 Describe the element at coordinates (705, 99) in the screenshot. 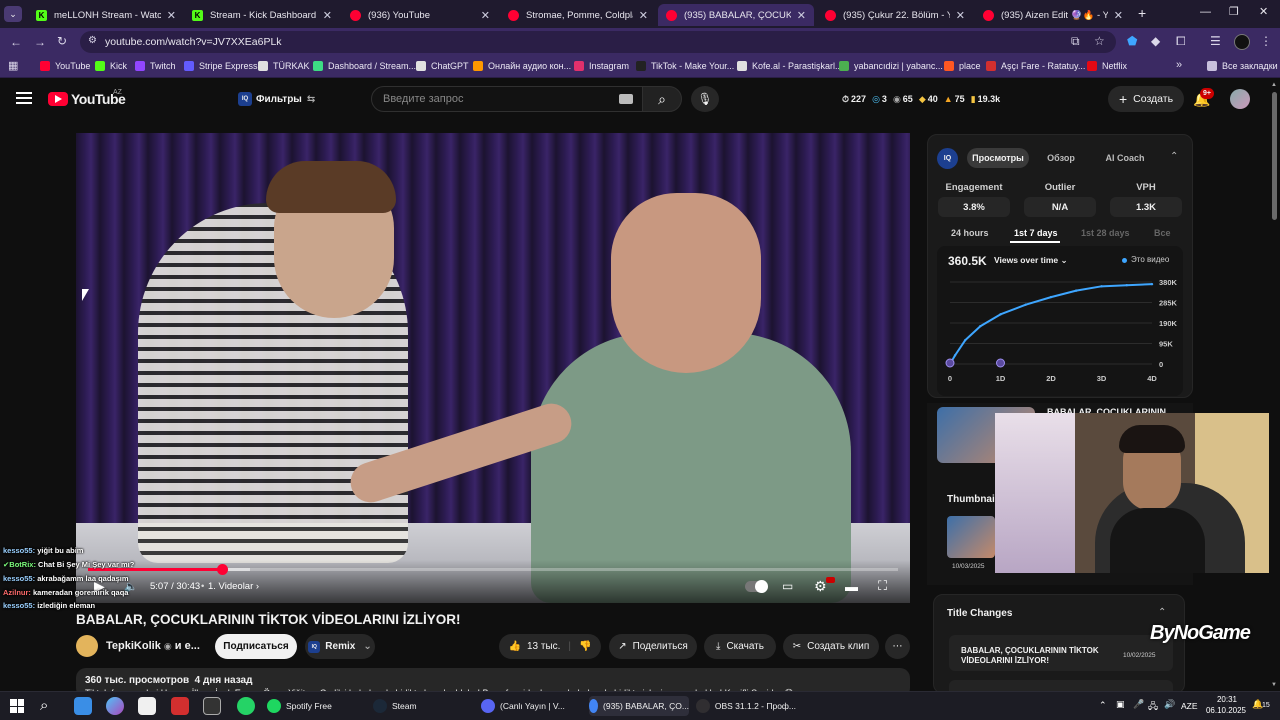

I see `voice-search-button: 🎙` at that location.